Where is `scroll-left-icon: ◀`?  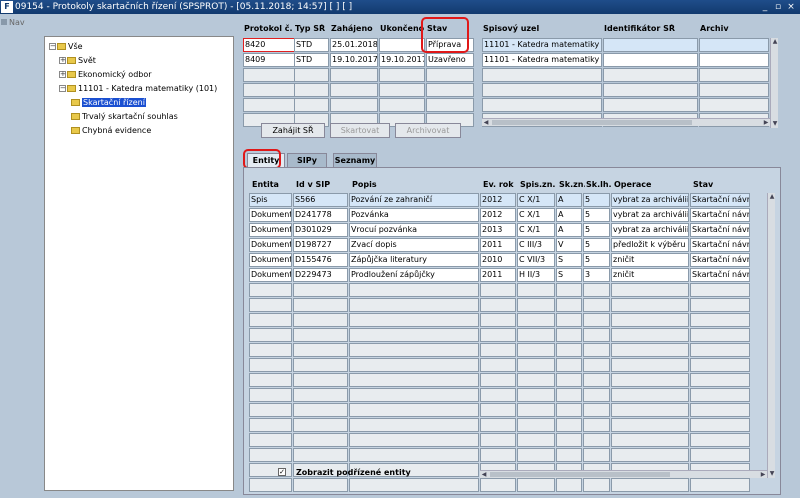 scroll-left-icon: ◀ is located at coordinates (484, 475).